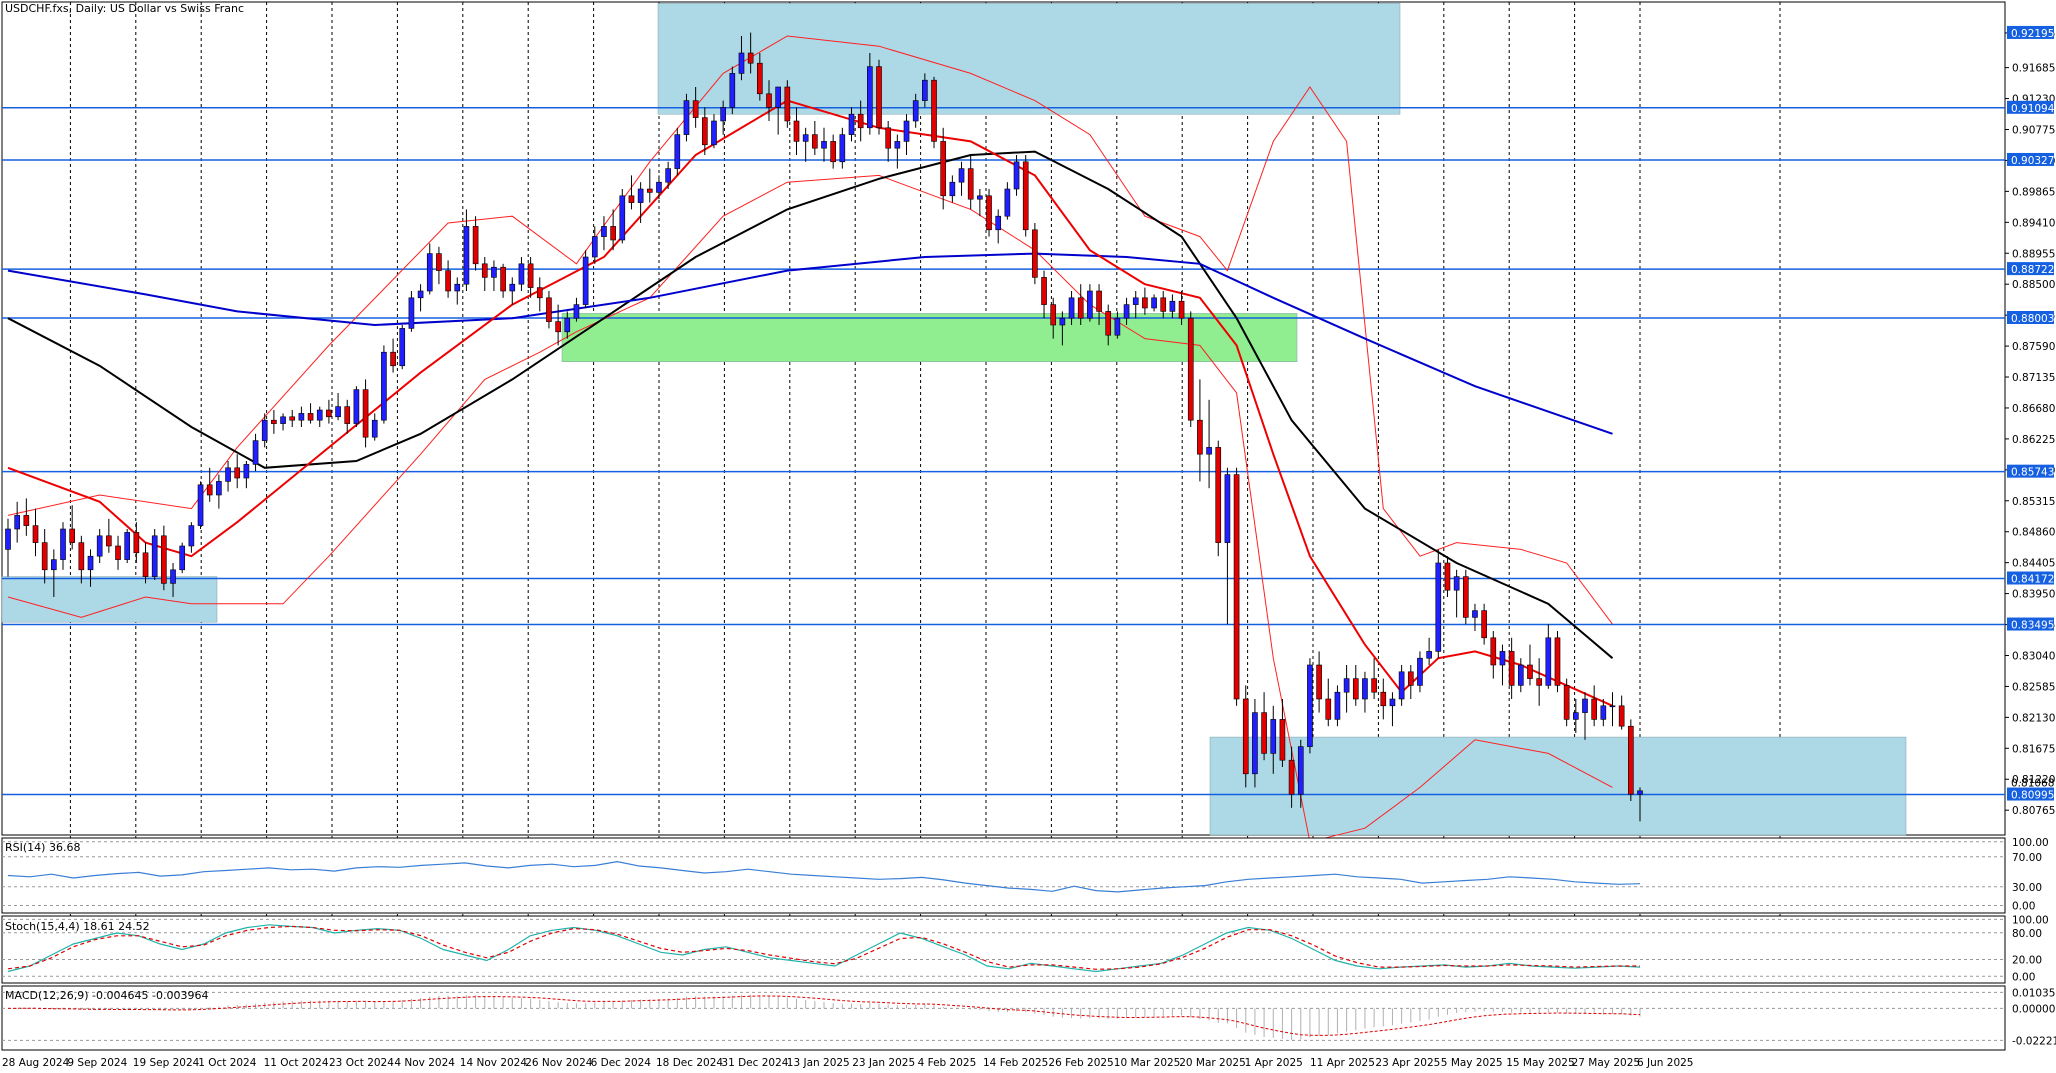 This screenshot has width=2056, height=1073. I want to click on date-tick-label: 27 May 2025, so click(1606, 1063).